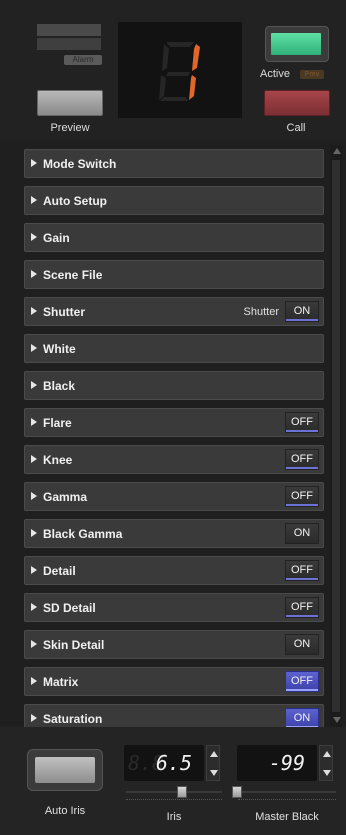  Describe the element at coordinates (174, 385) in the screenshot. I see `menu-row-black: Black` at that location.